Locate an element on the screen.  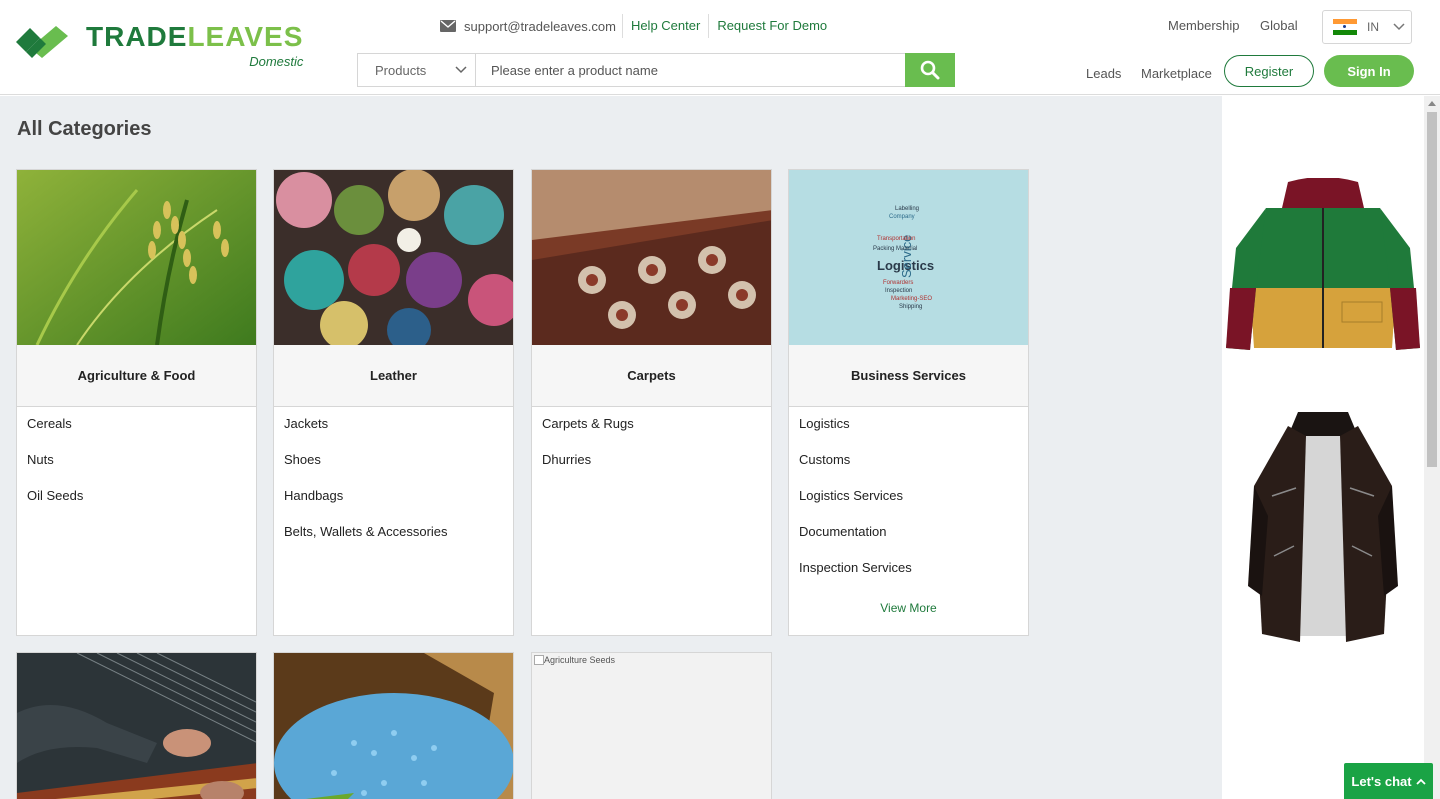
subcategory-link: Inspection Services is located at coordinates (908, 577).